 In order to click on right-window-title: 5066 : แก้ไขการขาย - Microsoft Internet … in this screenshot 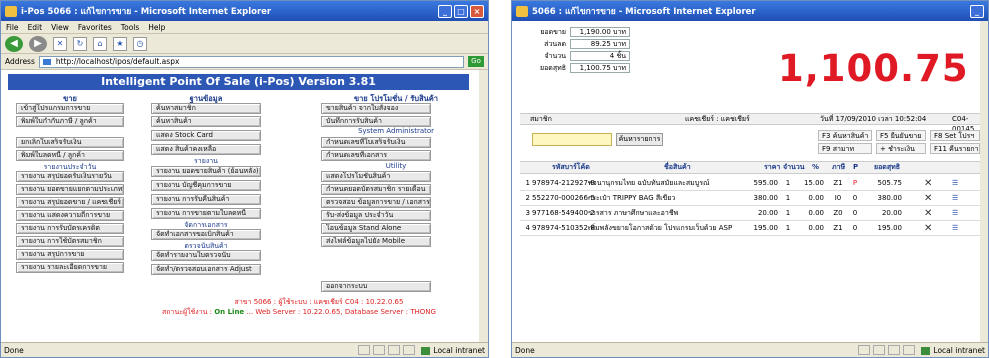, I will do `click(644, 12)`.